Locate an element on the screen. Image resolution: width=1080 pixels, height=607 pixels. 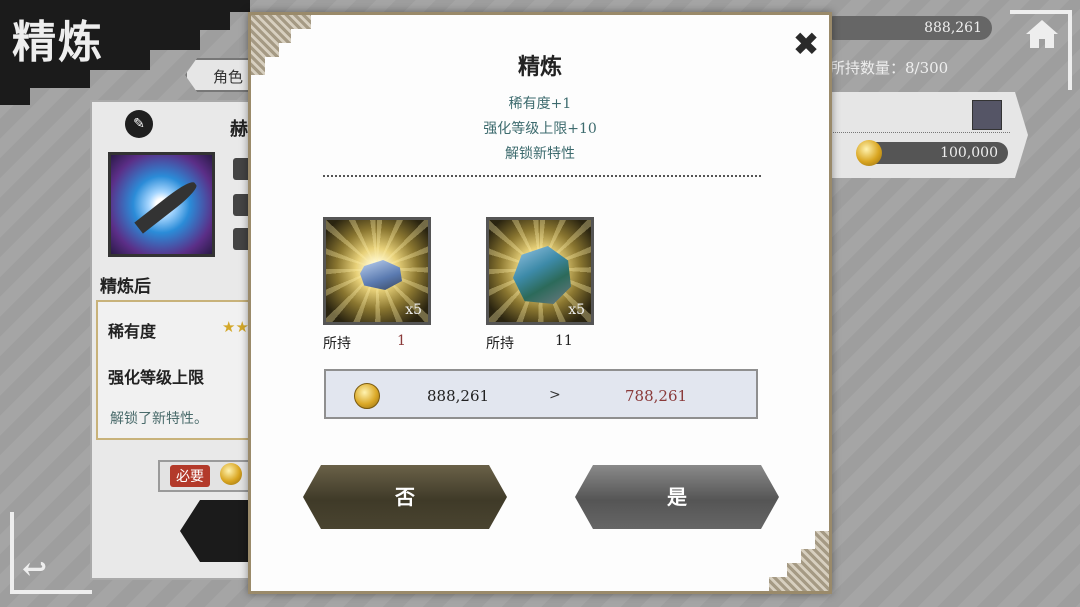
currency-display: 888,261 is located at coordinates (907, 28).